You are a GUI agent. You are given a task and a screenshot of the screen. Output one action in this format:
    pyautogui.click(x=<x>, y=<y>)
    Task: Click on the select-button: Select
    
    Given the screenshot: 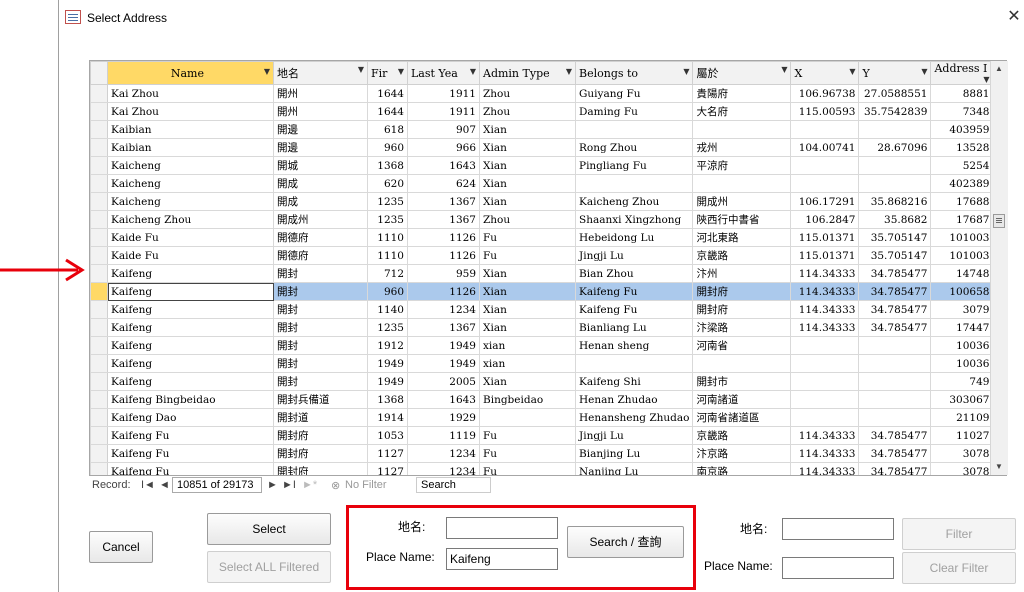 What is the action you would take?
    pyautogui.click(x=269, y=529)
    